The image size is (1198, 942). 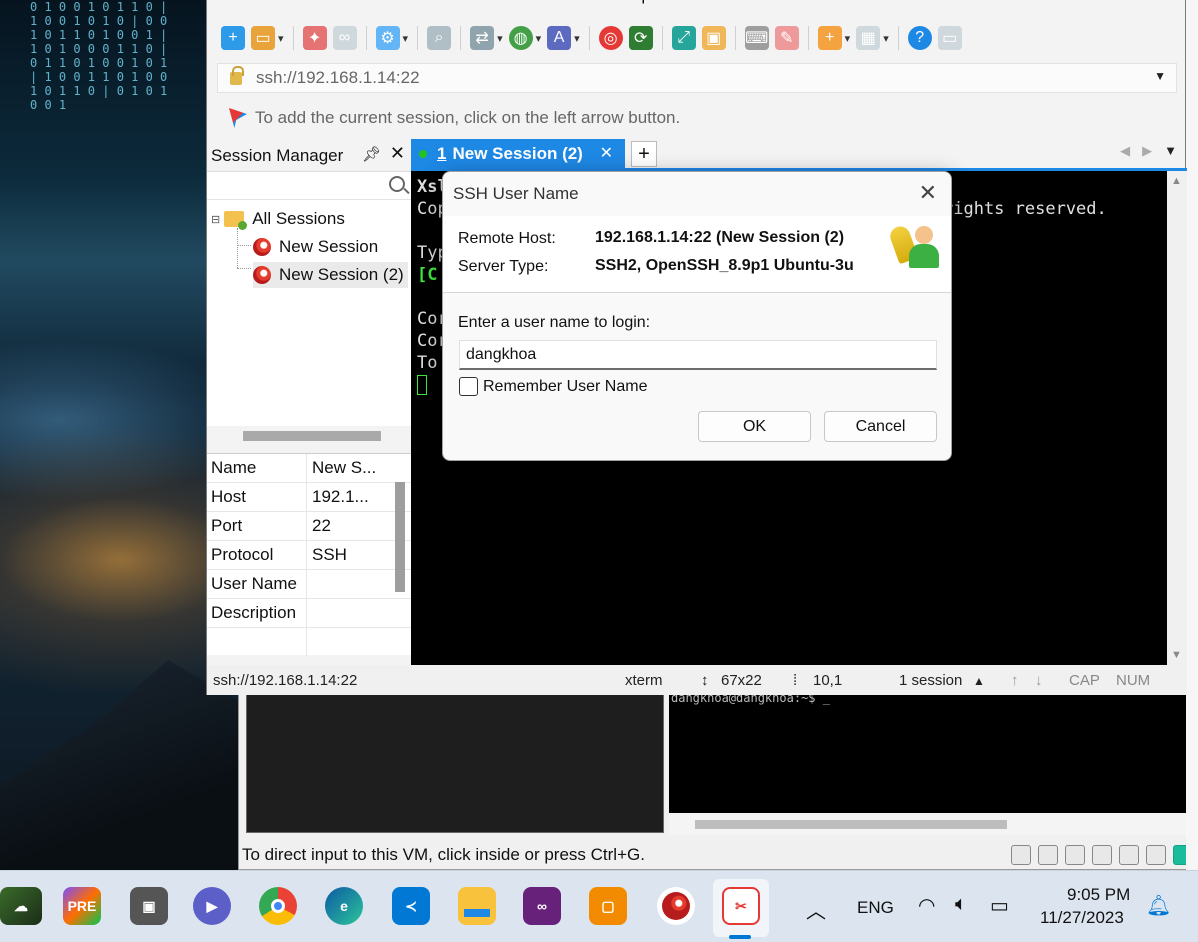 What do you see at coordinates (644, 154) in the screenshot?
I see `new-tab-button: +` at bounding box center [644, 154].